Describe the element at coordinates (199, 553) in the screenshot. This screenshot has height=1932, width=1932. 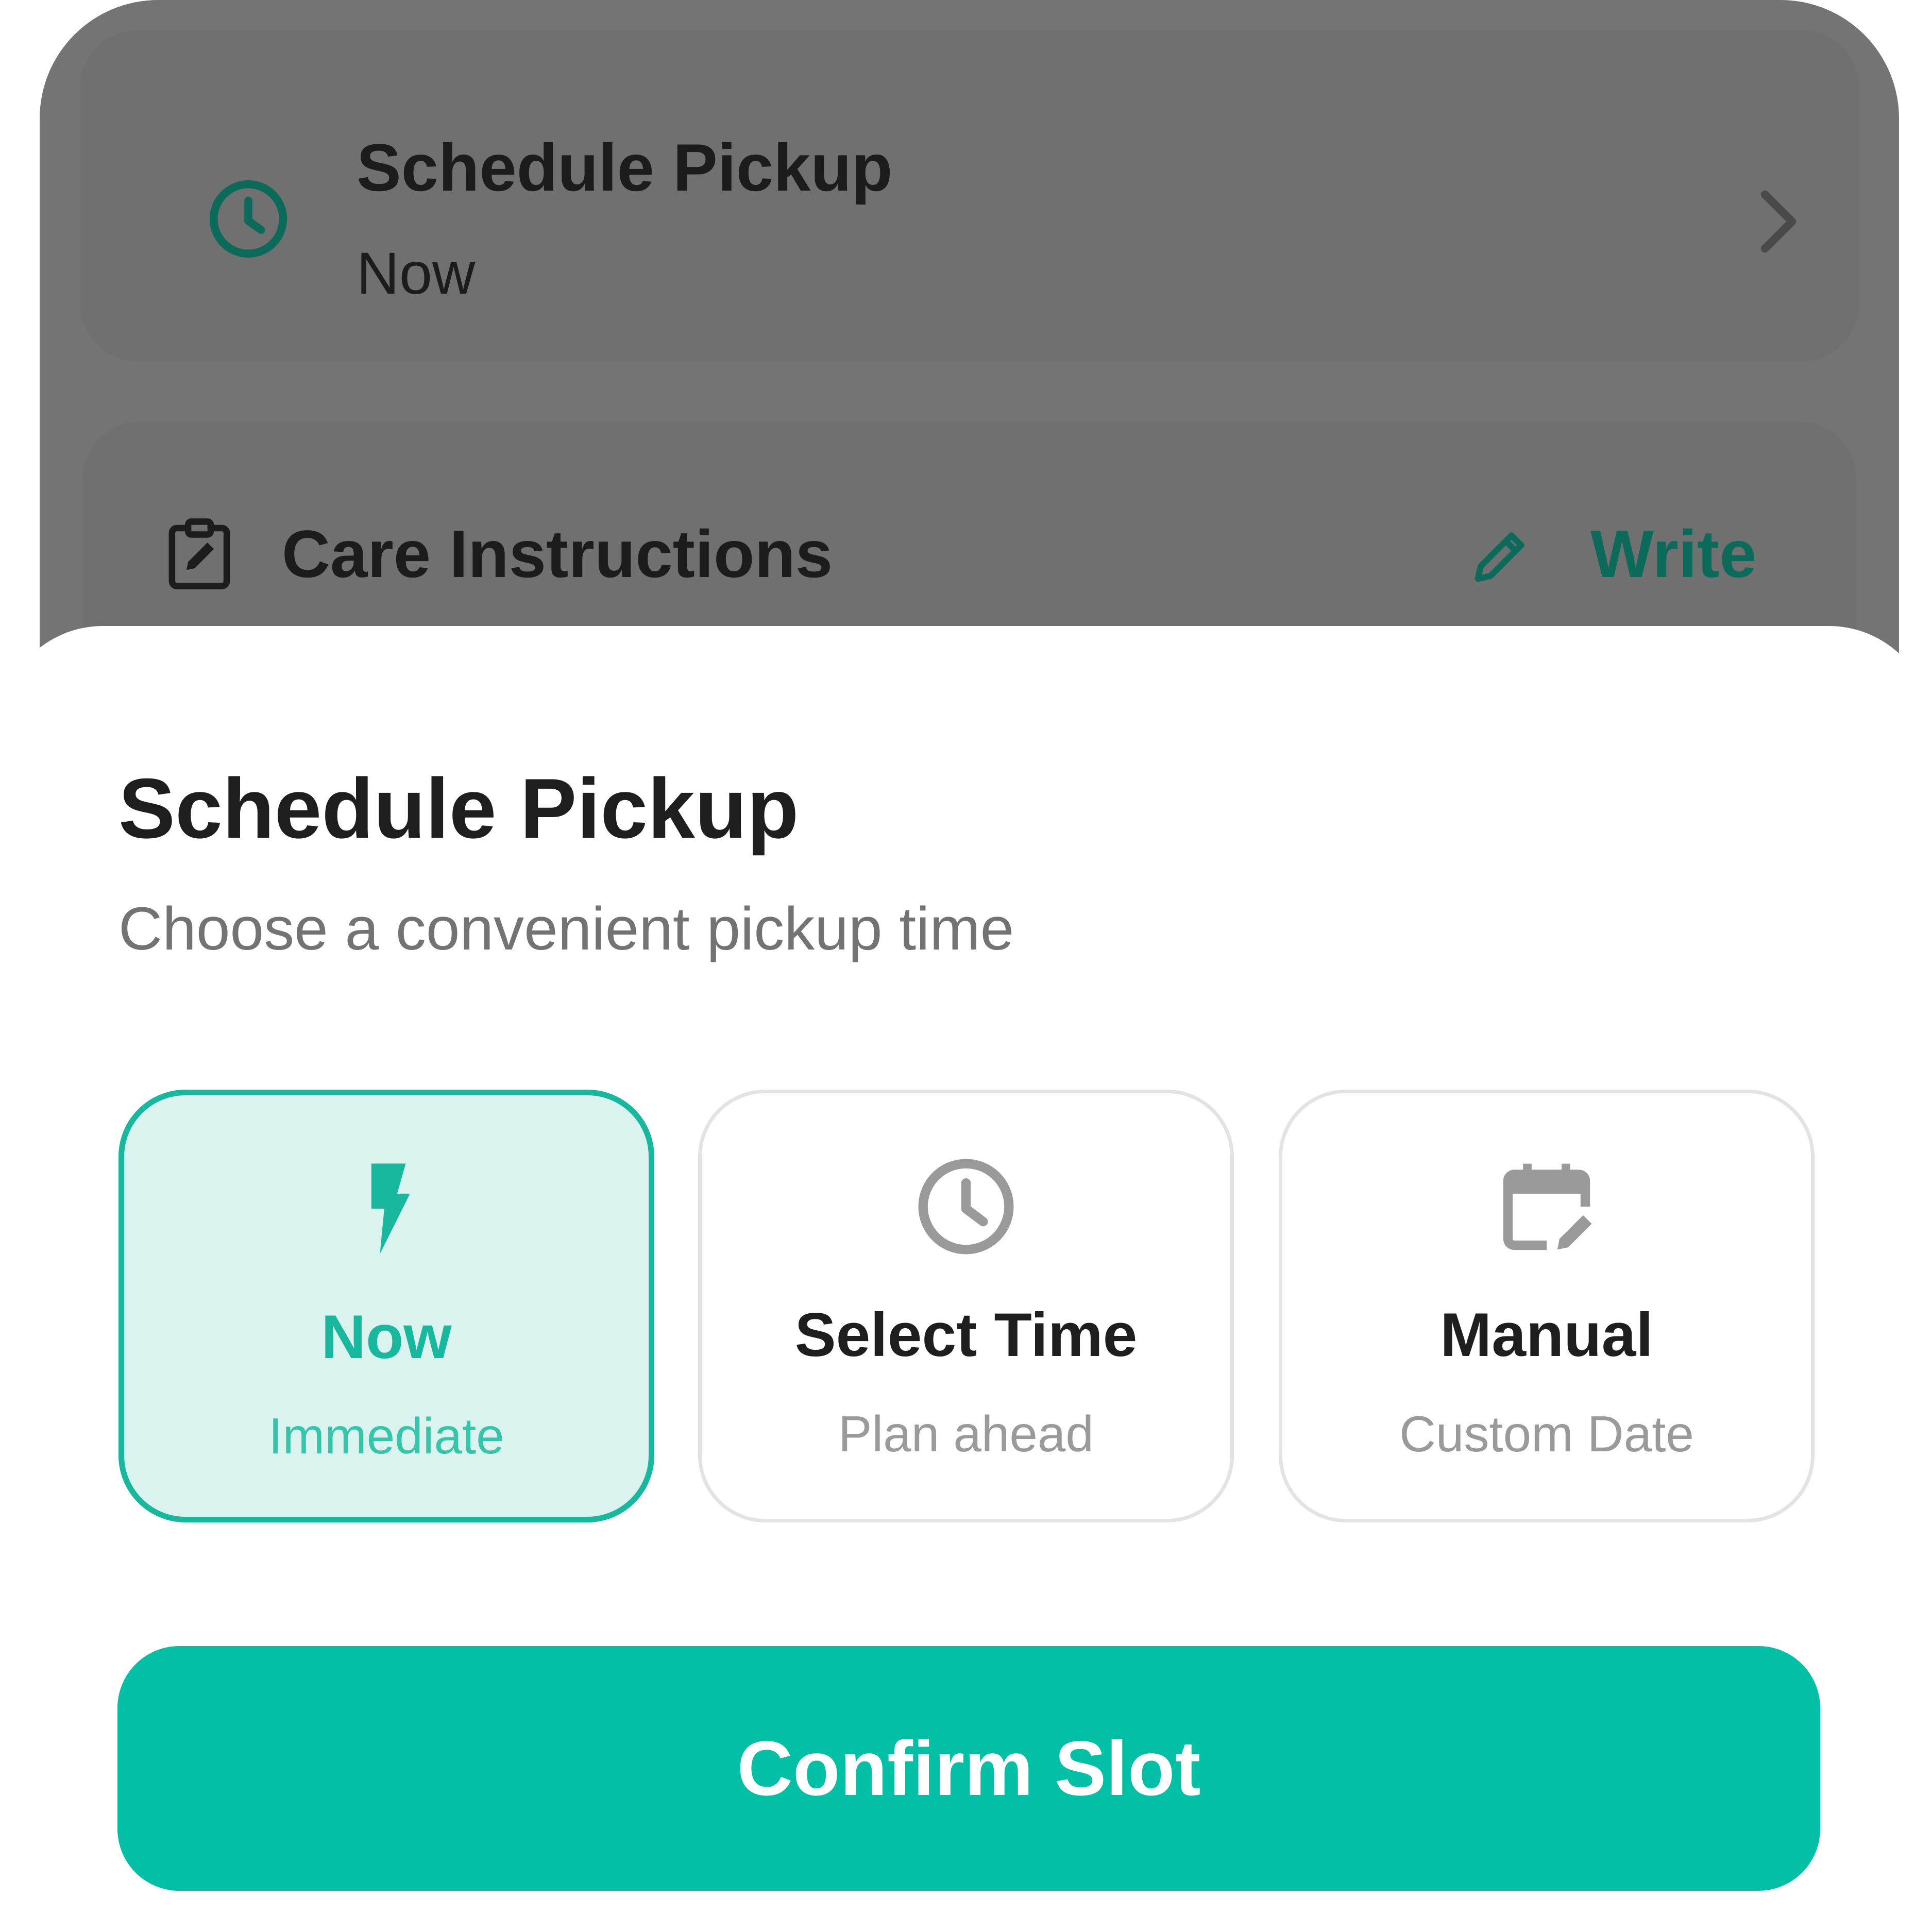
I see `clipboard-edit-icon` at that location.